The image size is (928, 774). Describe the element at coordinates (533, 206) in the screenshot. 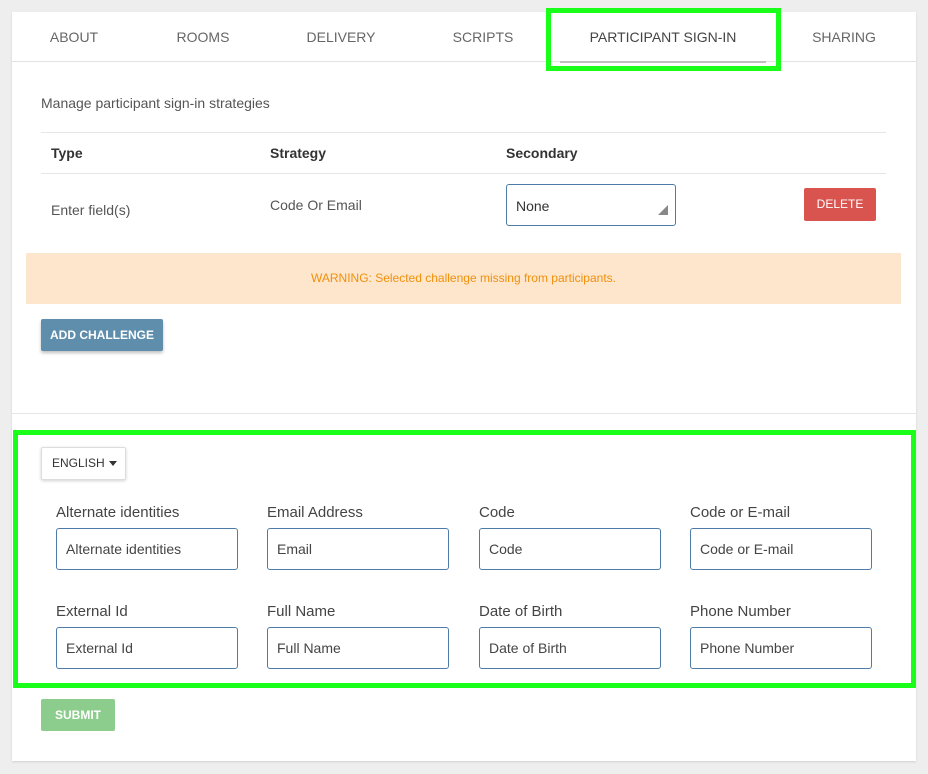

I see `secondary-select-value: None` at that location.